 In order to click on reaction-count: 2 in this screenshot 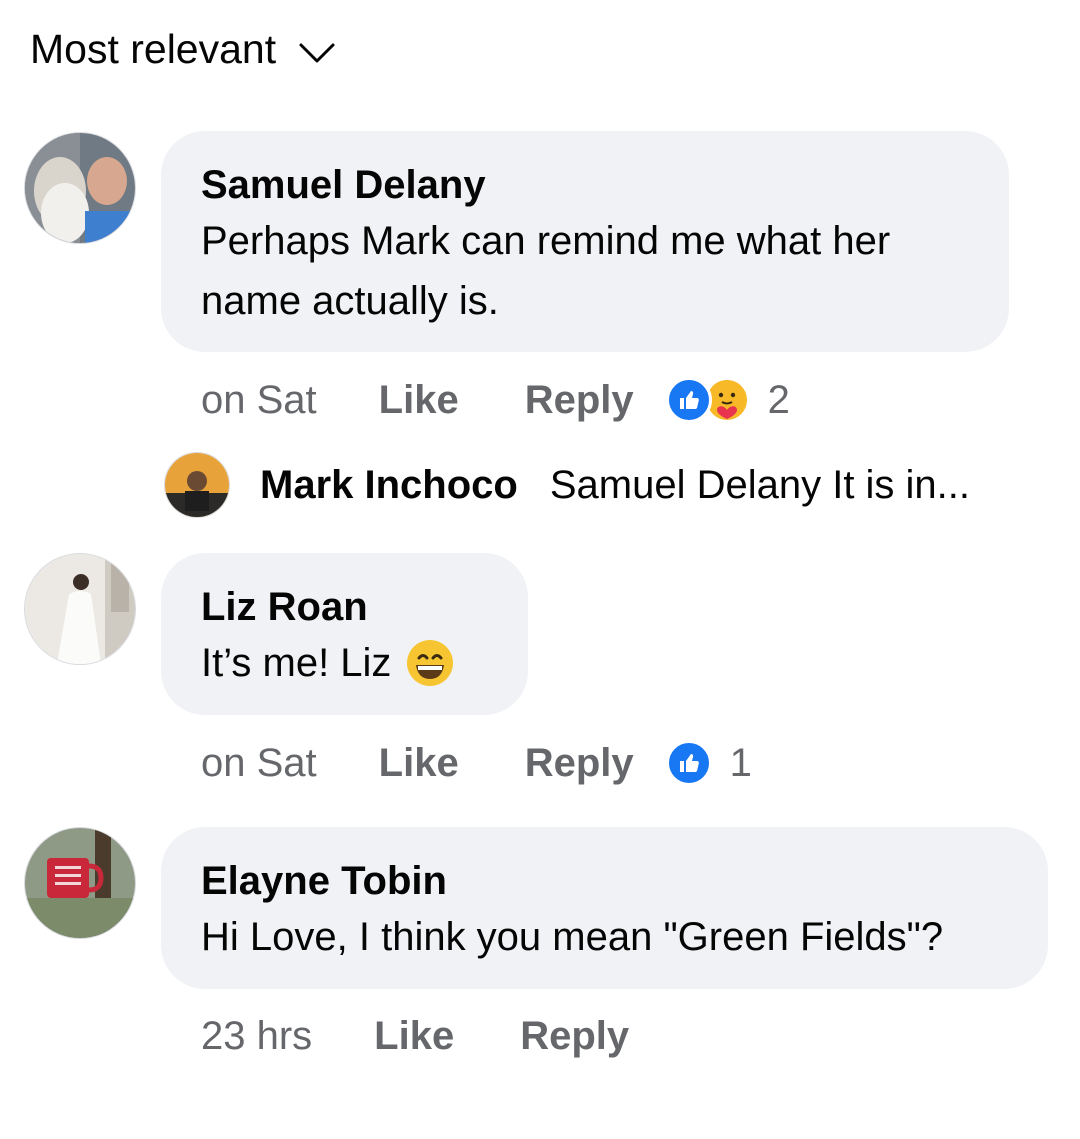, I will do `click(778, 399)`.